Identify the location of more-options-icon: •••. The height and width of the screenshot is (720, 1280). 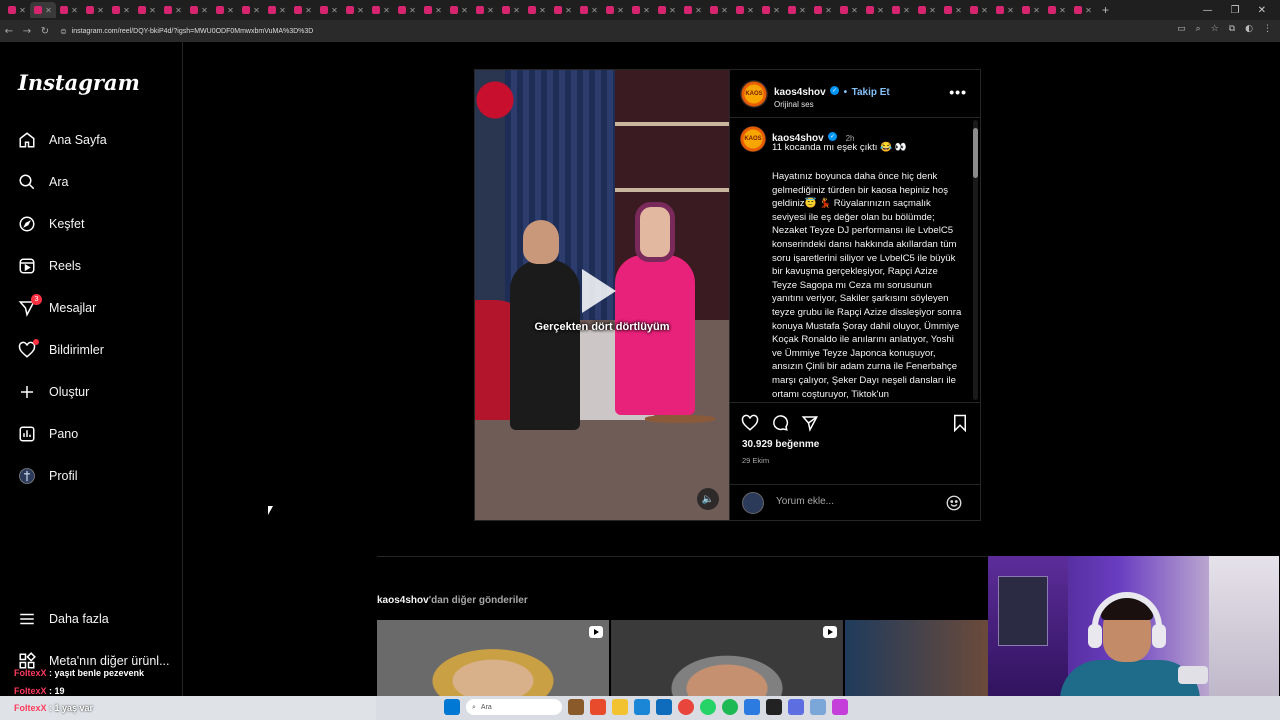
(958, 92).